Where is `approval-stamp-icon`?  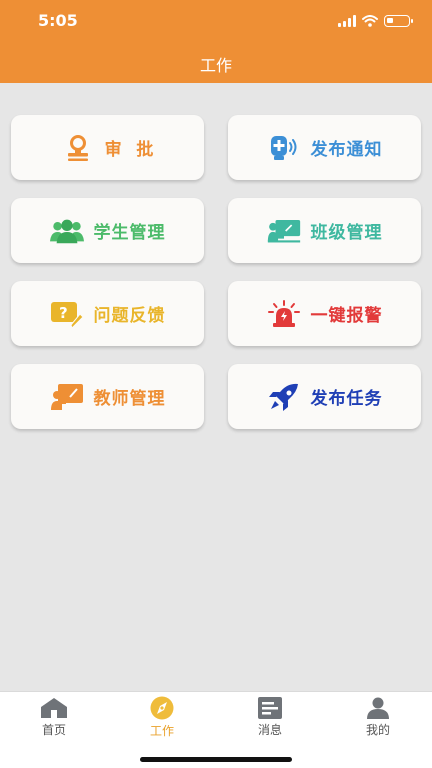 approval-stamp-icon is located at coordinates (78, 148).